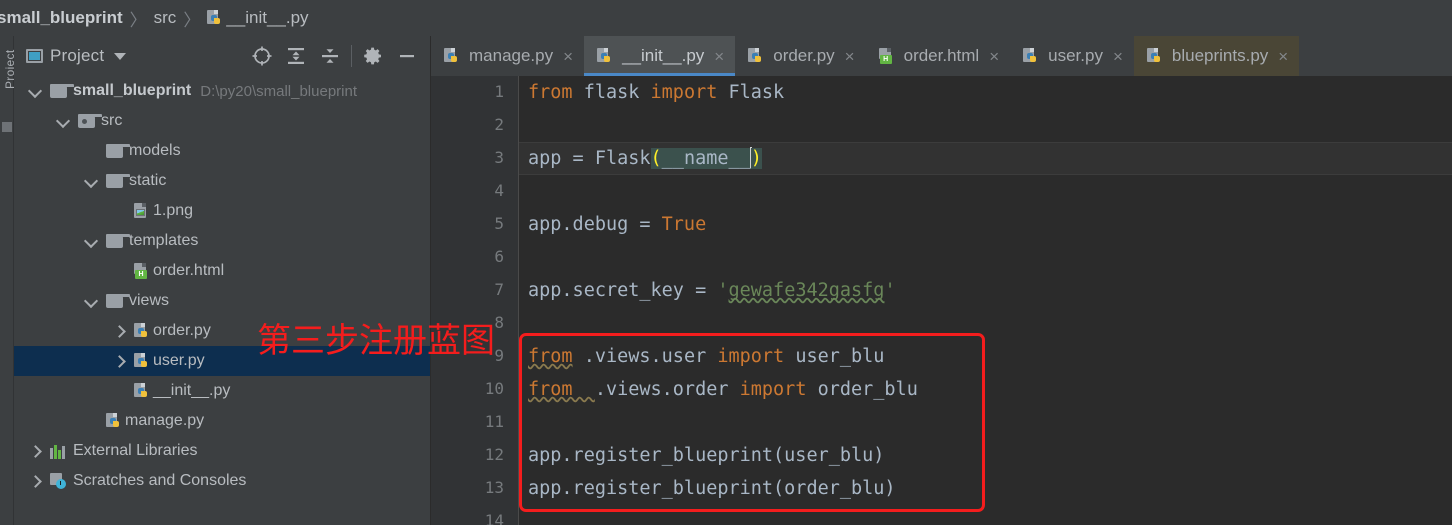 Image resolution: width=1452 pixels, height=525 pixels. What do you see at coordinates (407, 56) in the screenshot?
I see `hide-icon` at bounding box center [407, 56].